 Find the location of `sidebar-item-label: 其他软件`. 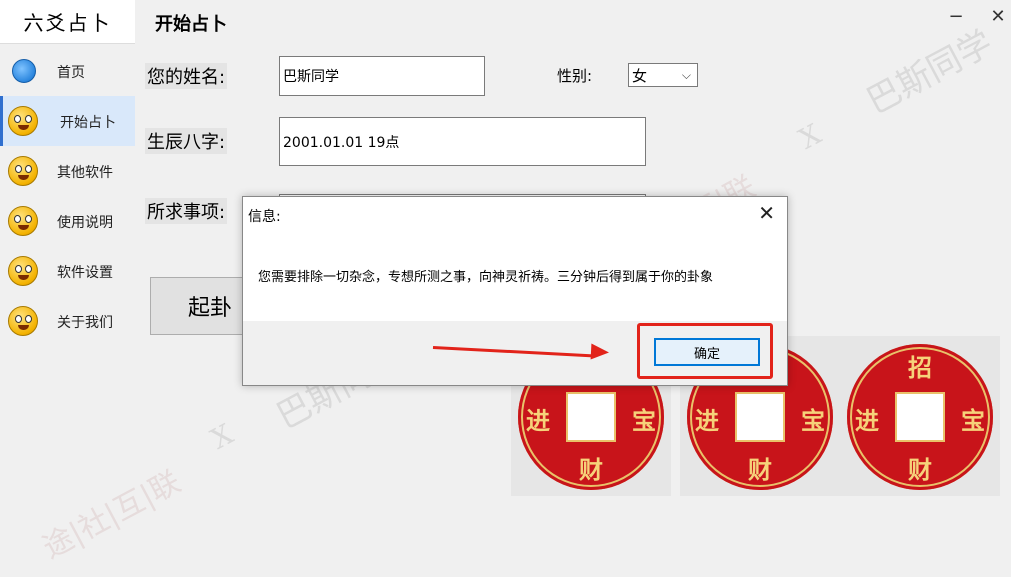

sidebar-item-label: 其他软件 is located at coordinates (85, 173).